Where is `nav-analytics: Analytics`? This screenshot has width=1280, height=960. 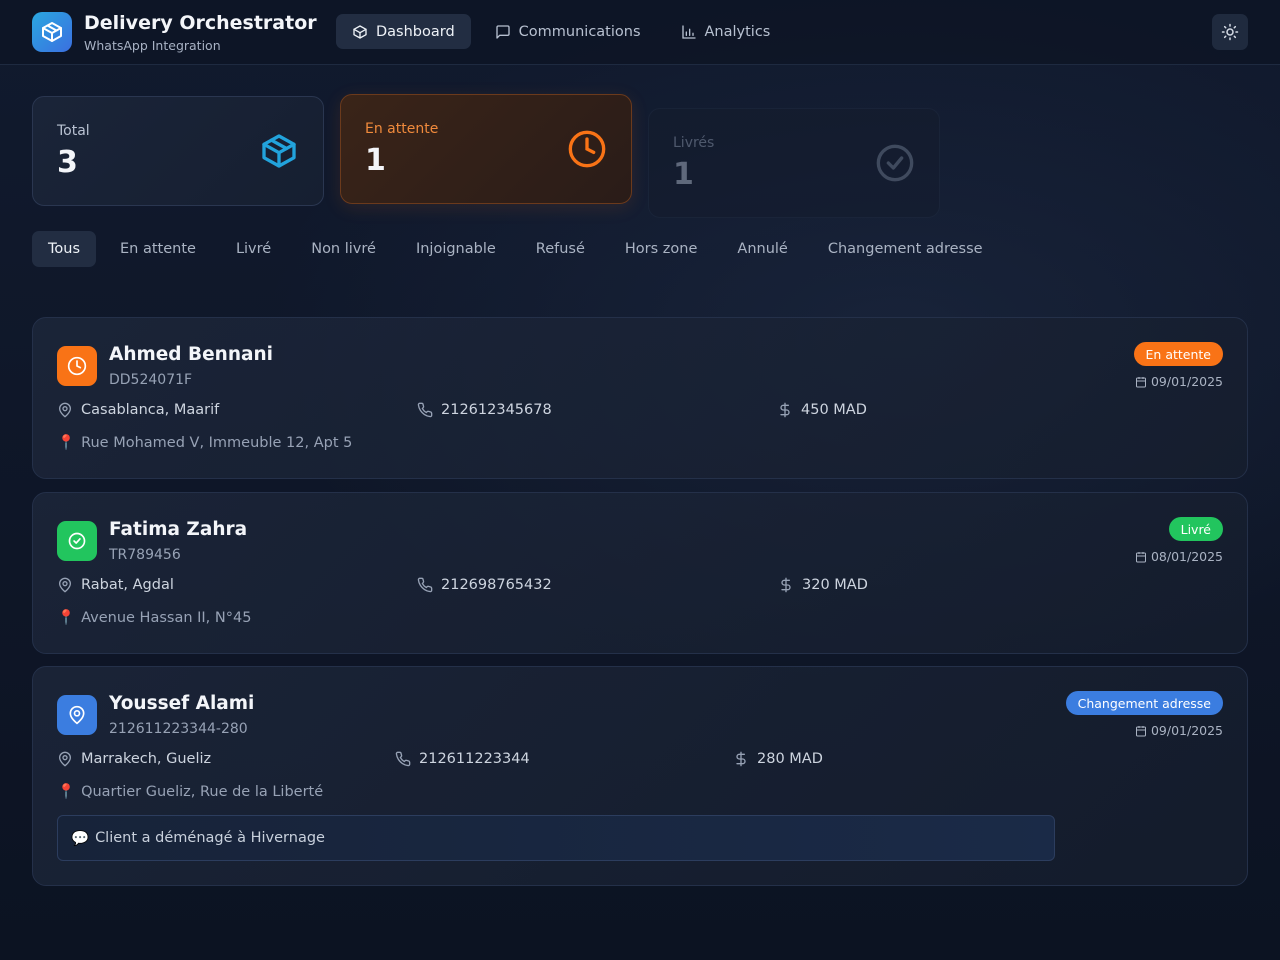
nav-analytics: Analytics is located at coordinates (726, 31).